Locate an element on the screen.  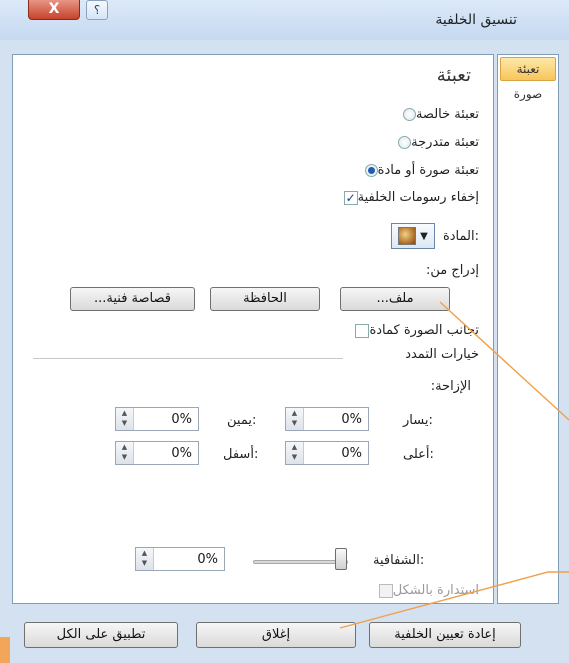
texture-picker: ▼ is located at coordinates (412, 236).